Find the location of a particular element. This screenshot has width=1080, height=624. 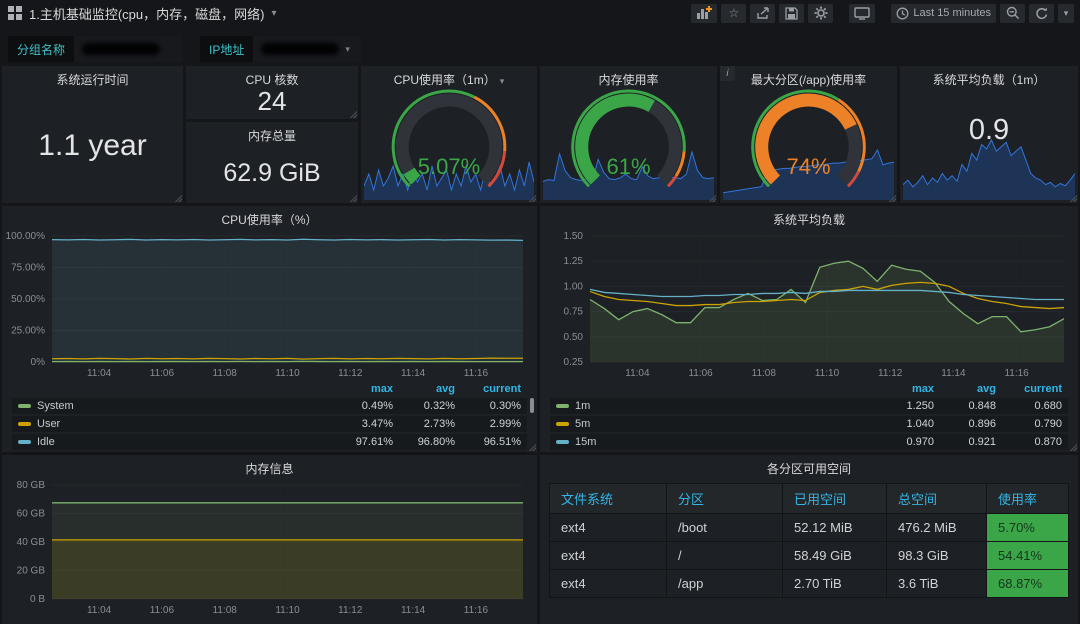

caret-down-icon: ▾ is located at coordinates (1066, 12).